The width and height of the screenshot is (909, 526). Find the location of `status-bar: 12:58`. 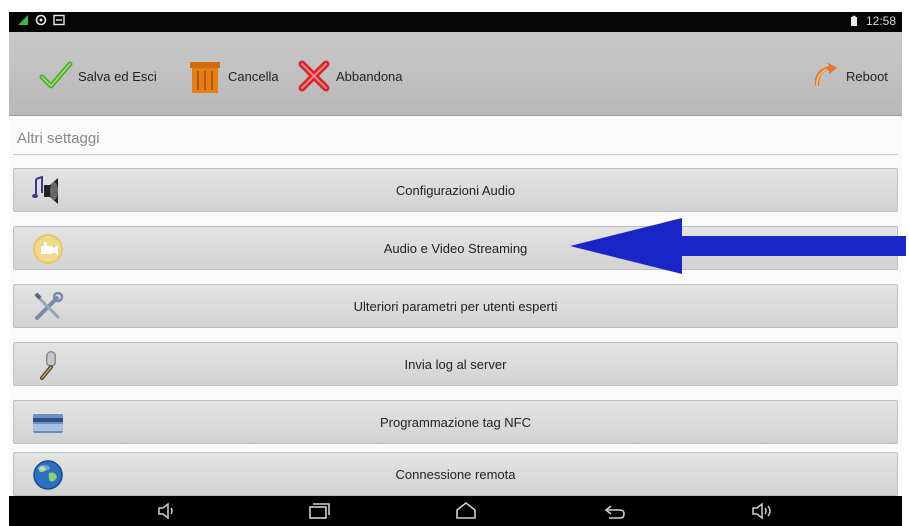

status-bar: 12:58 is located at coordinates (455, 22).